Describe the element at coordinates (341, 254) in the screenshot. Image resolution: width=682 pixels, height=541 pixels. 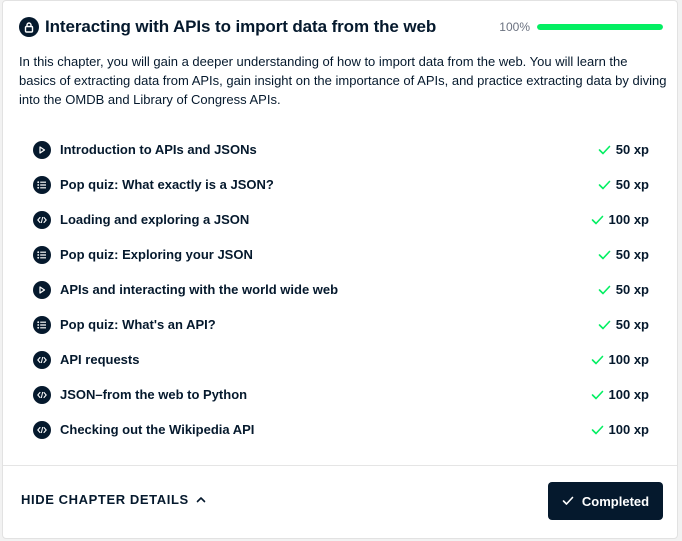
I see `lesson-item: Pop quiz: Exploring your JSON 50 xp` at that location.